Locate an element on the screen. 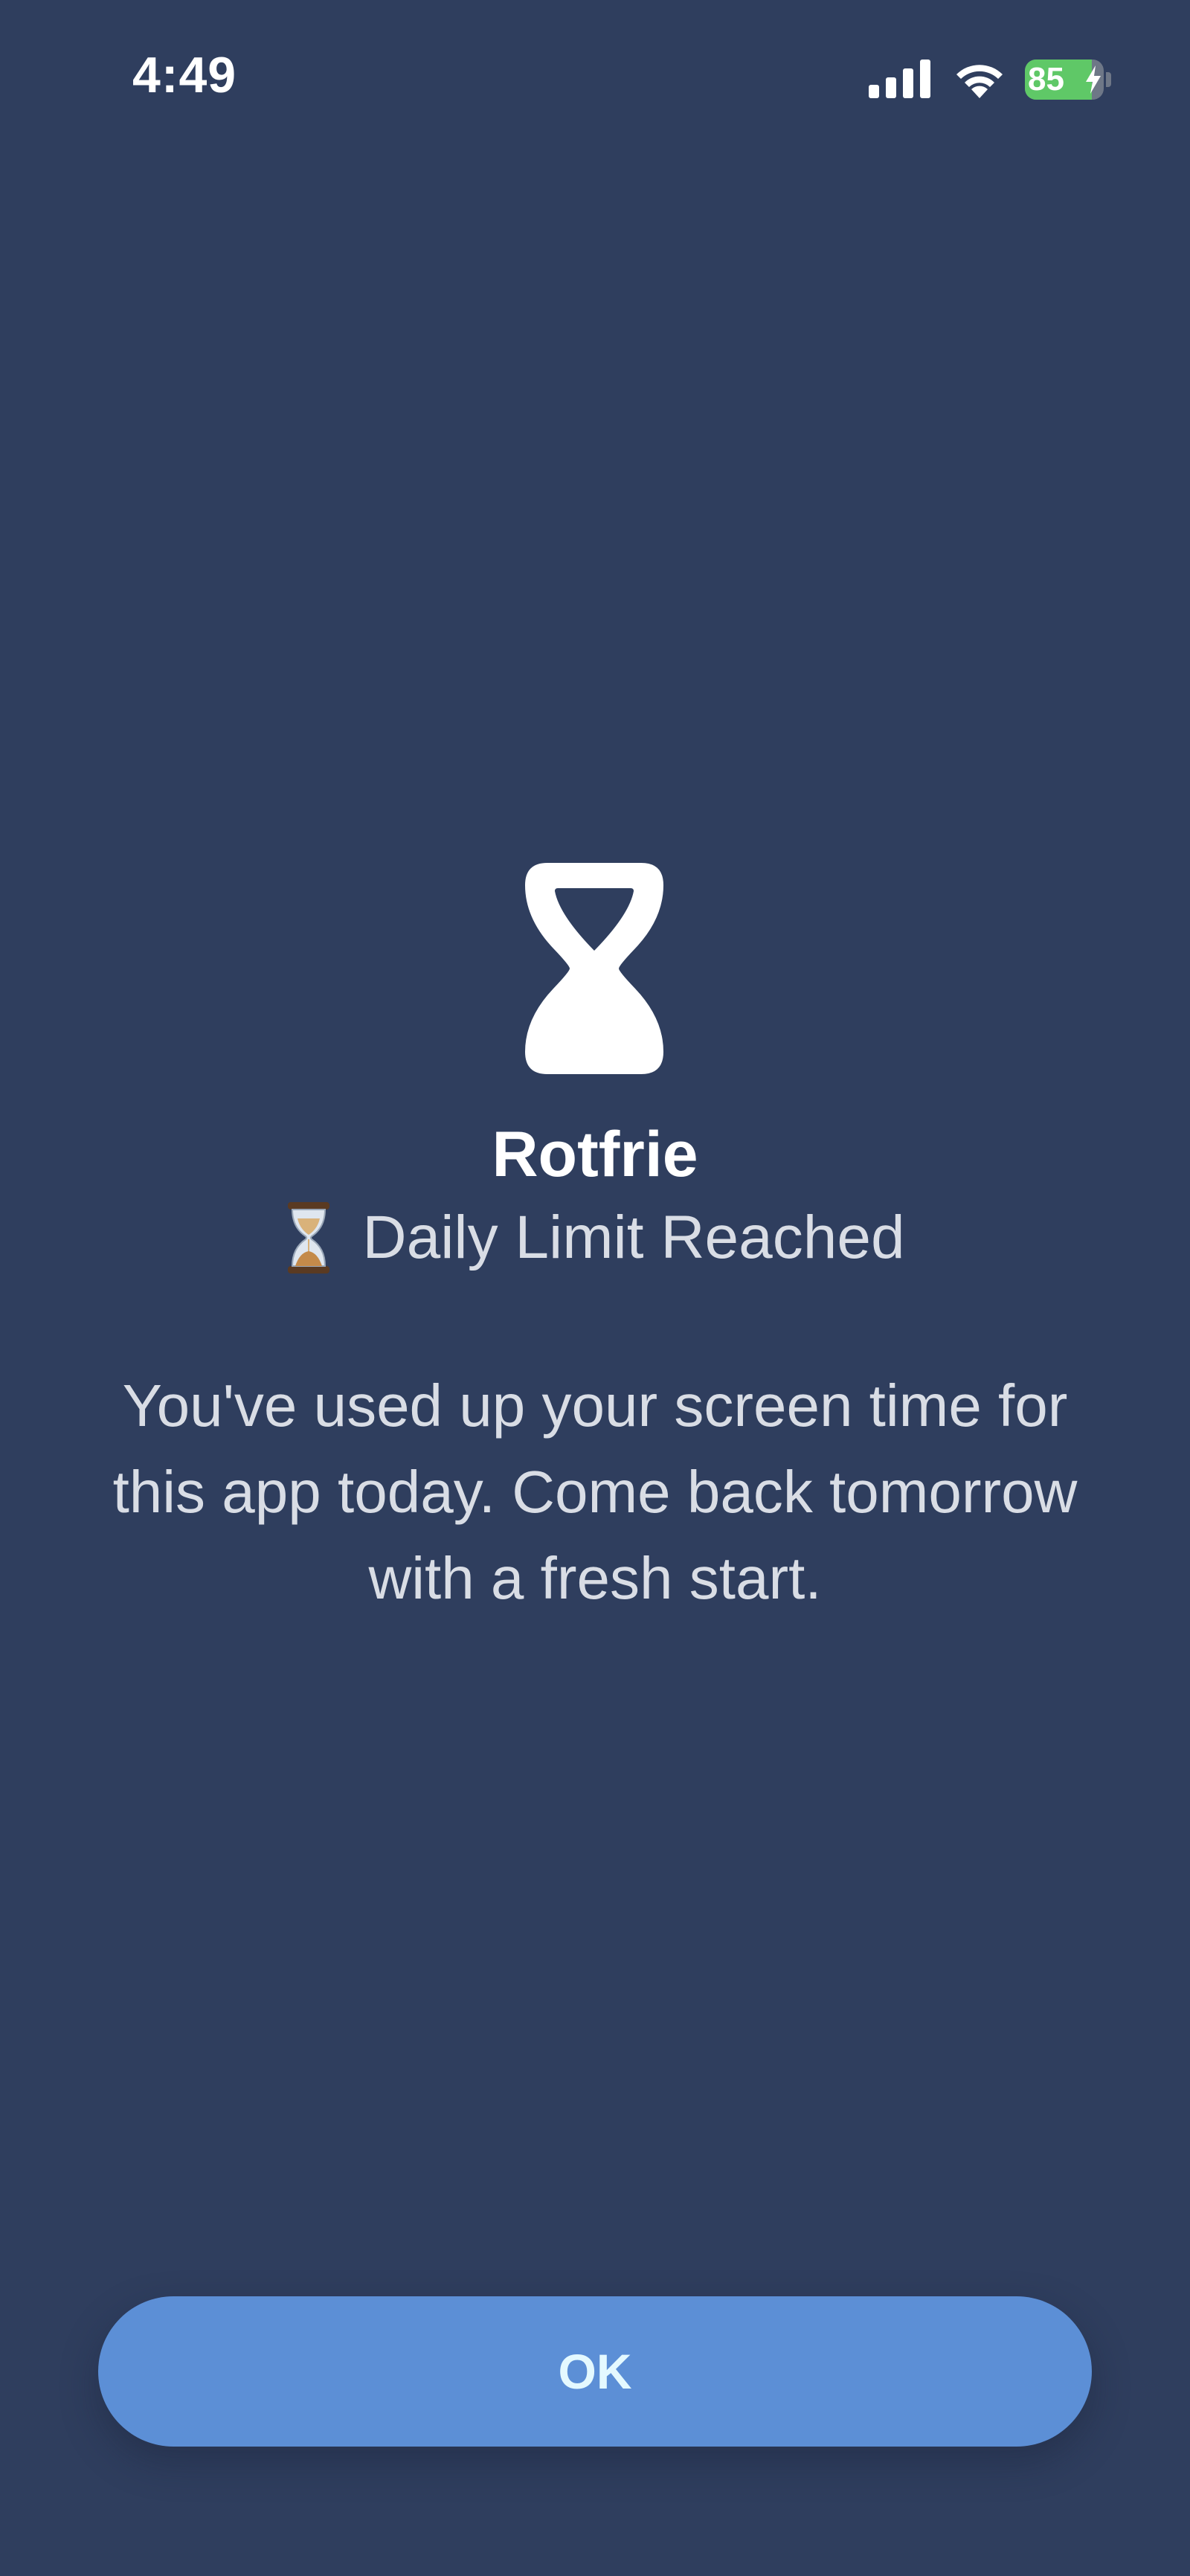 The width and height of the screenshot is (1190, 2576). battery-cap is located at coordinates (1108, 79).